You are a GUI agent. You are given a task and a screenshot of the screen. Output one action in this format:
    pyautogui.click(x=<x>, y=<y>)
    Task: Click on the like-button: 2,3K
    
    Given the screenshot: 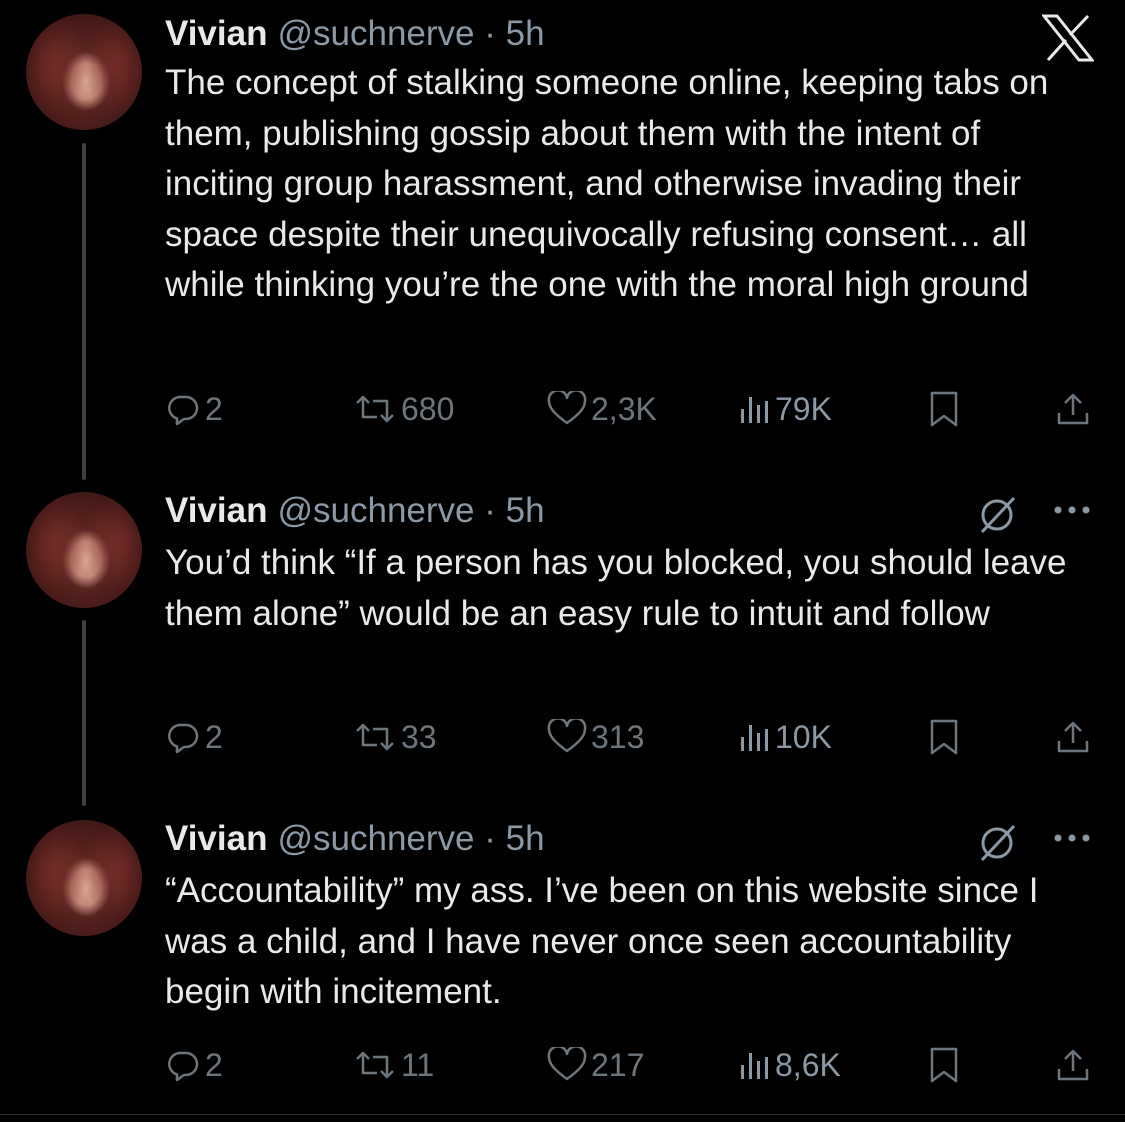 What is the action you would take?
    pyautogui.click(x=602, y=409)
    